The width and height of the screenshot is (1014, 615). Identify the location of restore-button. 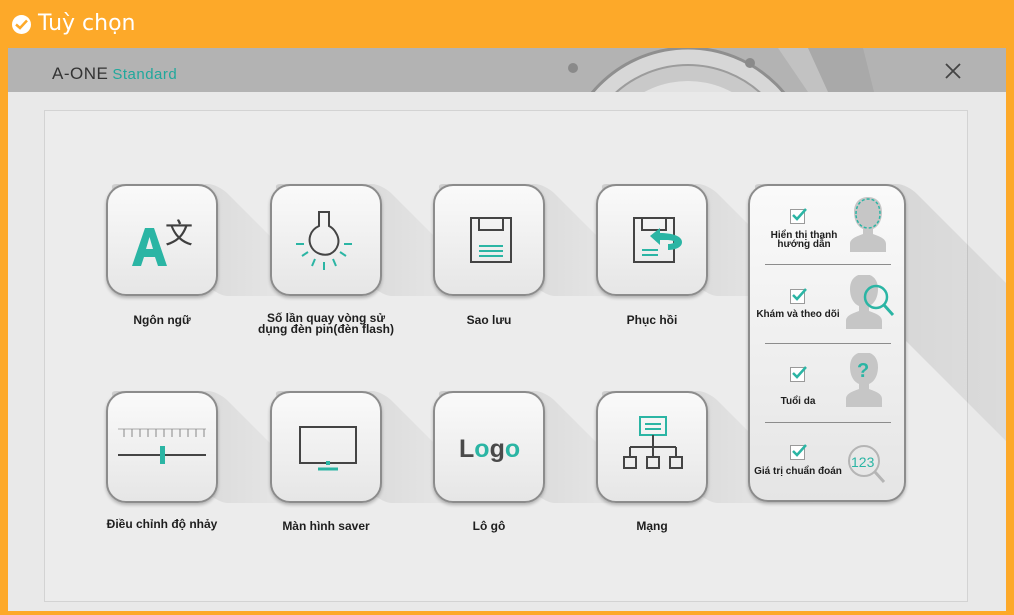
(652, 240).